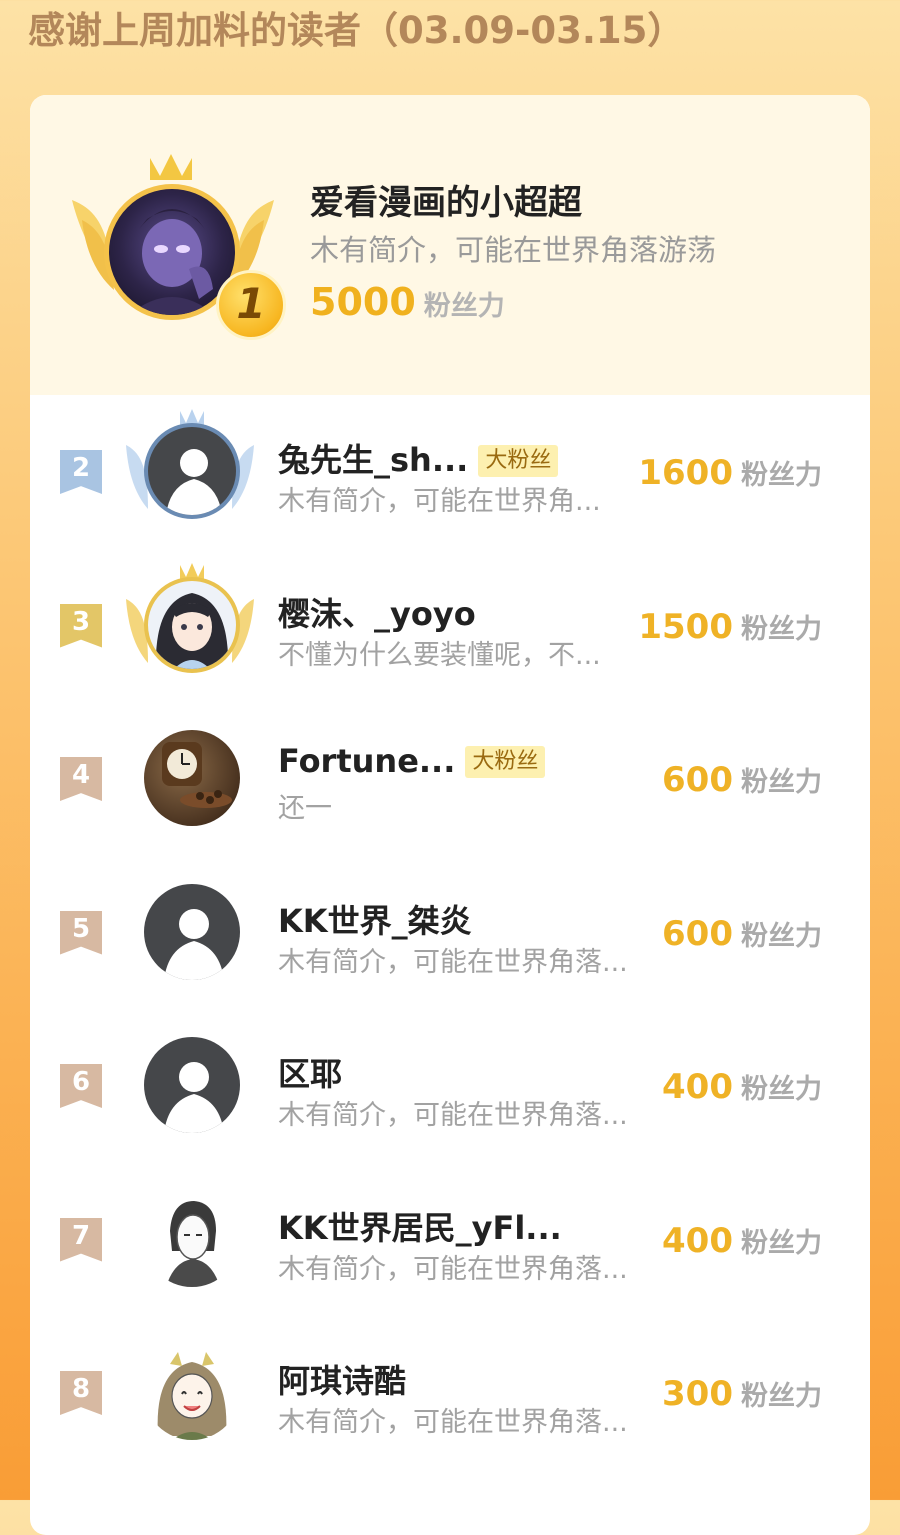  I want to click on rank-tag: 3, so click(81, 625).